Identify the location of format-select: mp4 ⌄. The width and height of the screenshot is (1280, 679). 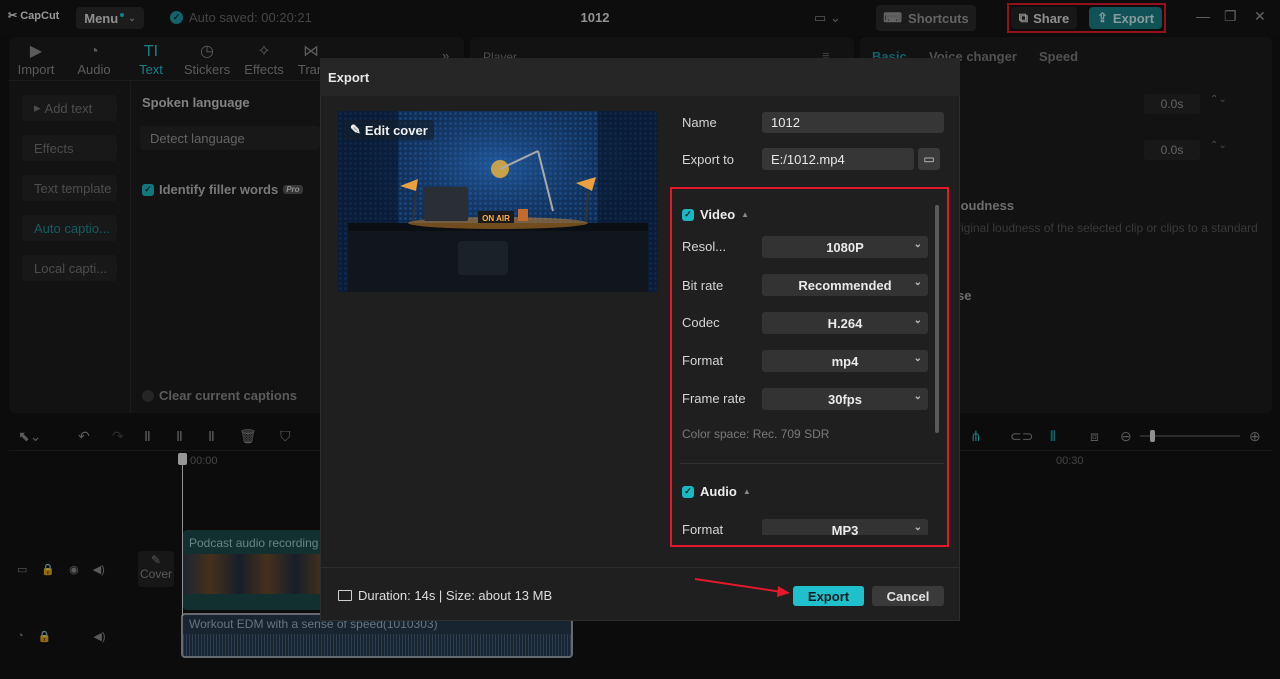
(845, 361).